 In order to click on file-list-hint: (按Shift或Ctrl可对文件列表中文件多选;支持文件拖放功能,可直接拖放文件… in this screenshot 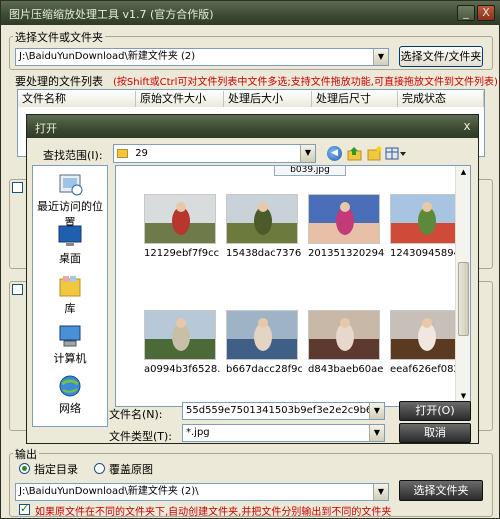, I will do `click(305, 82)`.